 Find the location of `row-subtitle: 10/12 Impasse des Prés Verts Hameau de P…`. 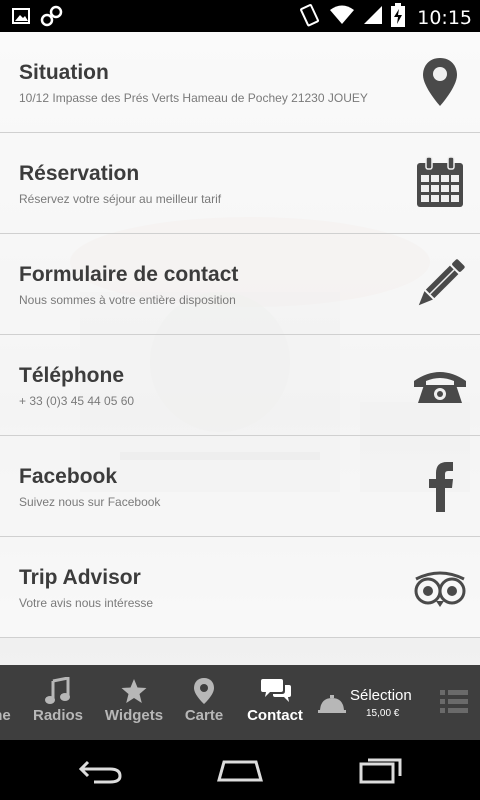

row-subtitle: 10/12 Impasse des Prés Verts Hameau de P… is located at coordinates (193, 98).